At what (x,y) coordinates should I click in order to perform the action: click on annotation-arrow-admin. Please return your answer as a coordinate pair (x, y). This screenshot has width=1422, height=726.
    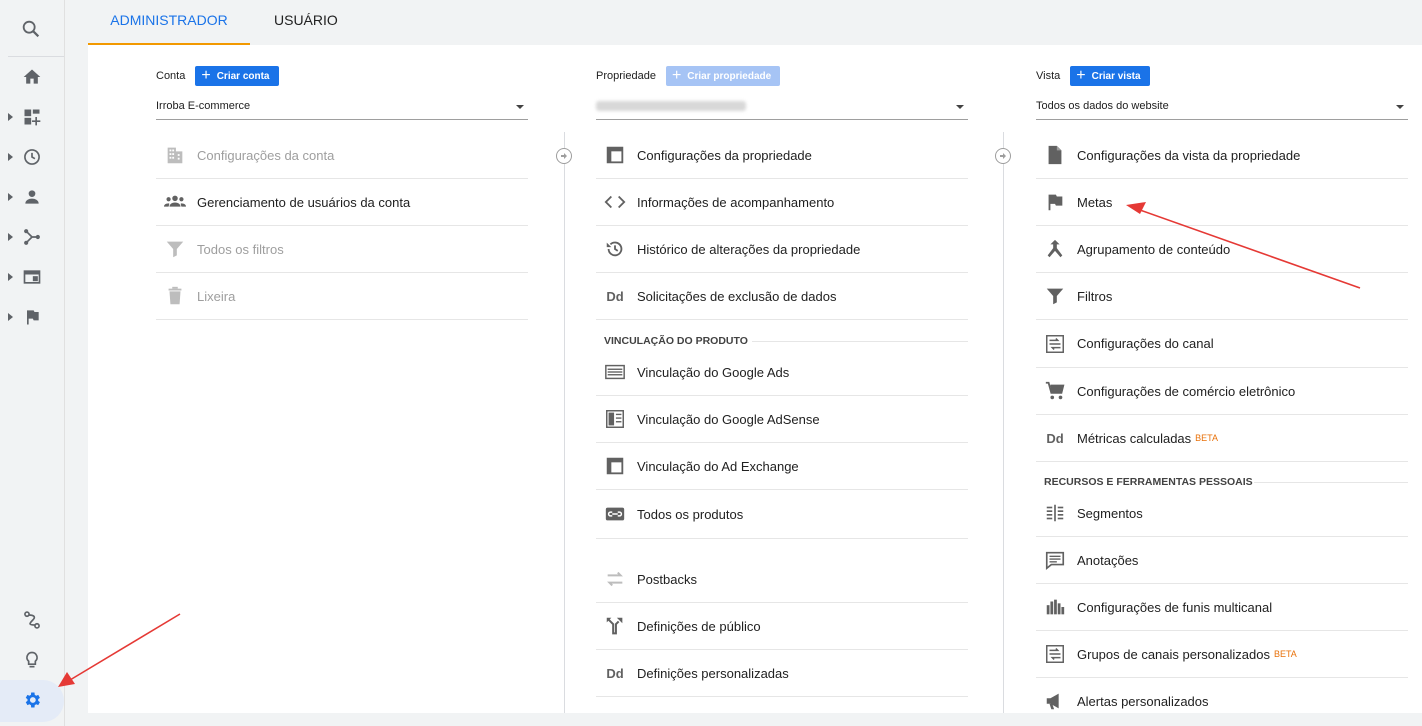
    Looking at the image, I should click on (119, 650).